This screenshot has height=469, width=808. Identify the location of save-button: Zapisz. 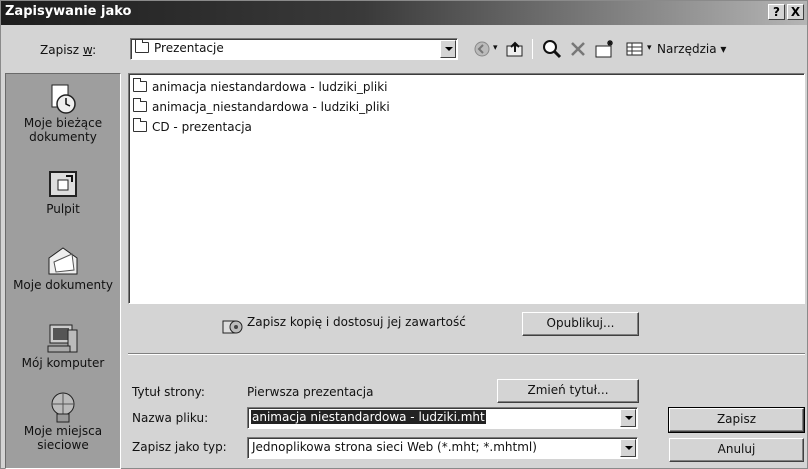
(736, 420).